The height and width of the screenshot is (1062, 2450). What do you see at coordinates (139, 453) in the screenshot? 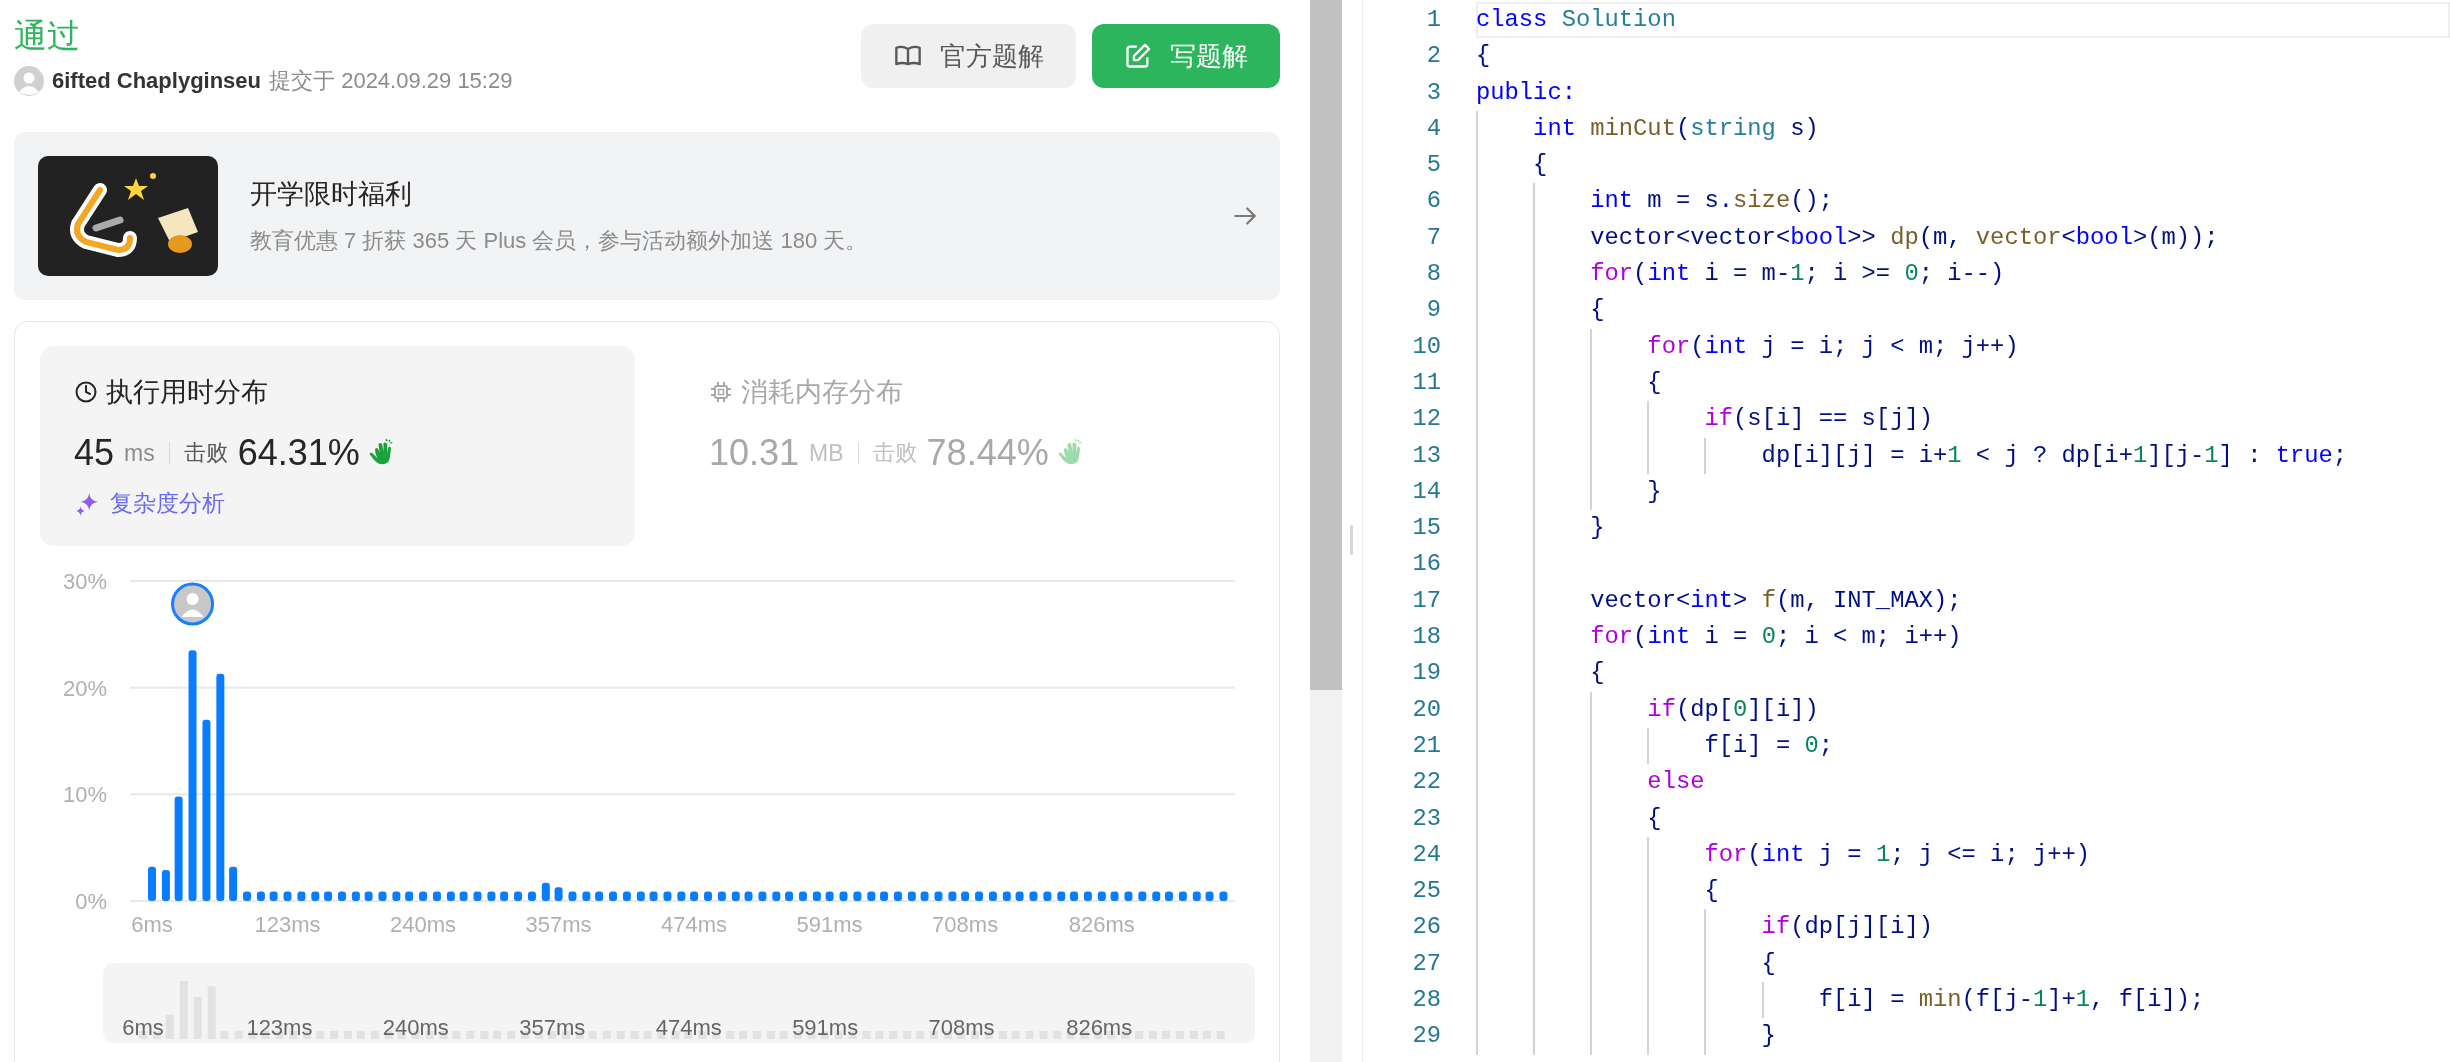
I see `stat-unit: ms` at bounding box center [139, 453].